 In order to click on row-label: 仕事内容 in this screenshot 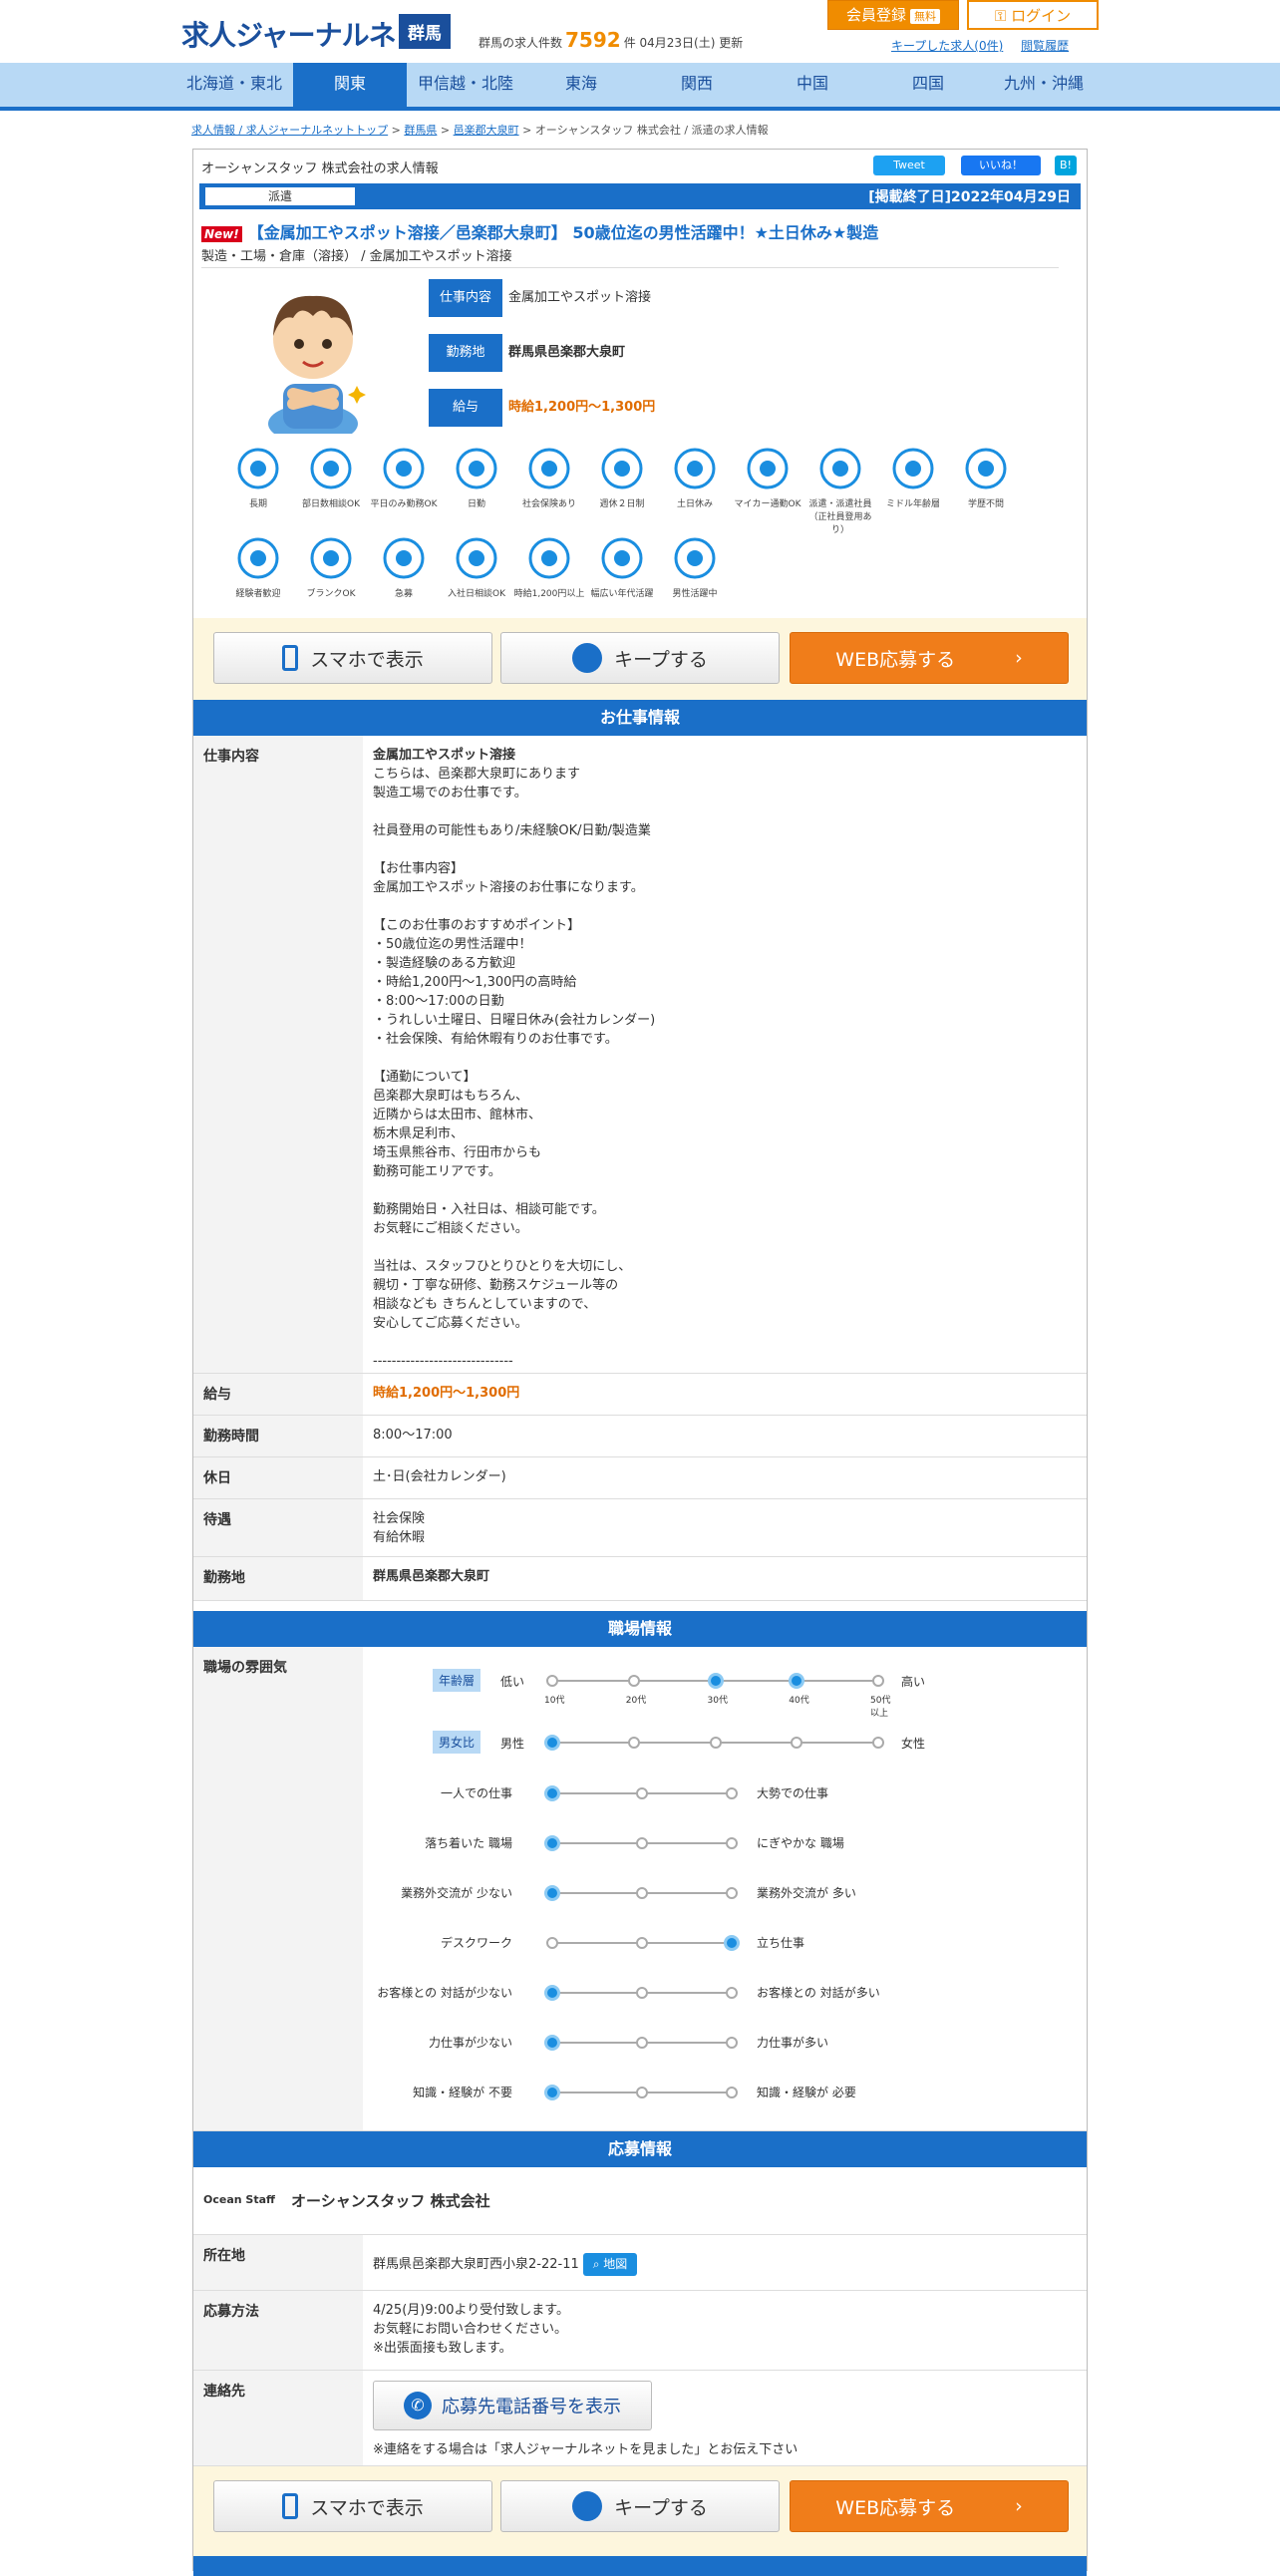, I will do `click(278, 1054)`.